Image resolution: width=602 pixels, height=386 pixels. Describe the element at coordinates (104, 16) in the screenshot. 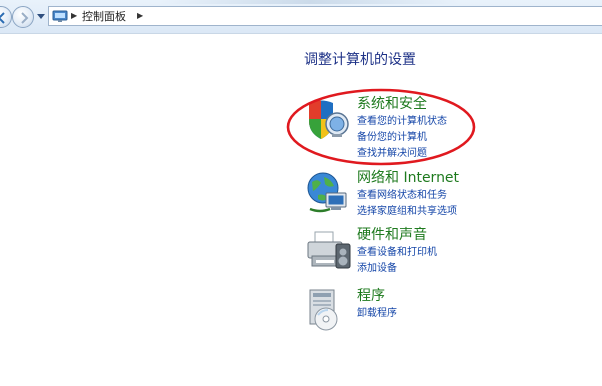

I see `breadcrumb-control-panel: 控制面板` at that location.